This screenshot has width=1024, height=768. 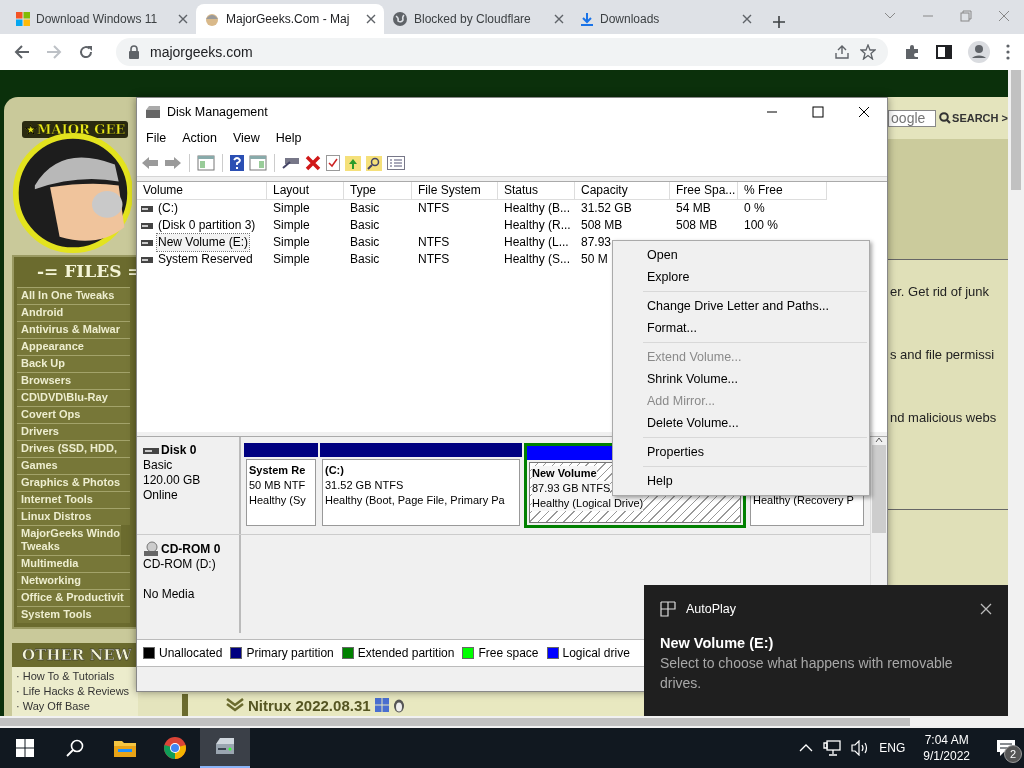 I want to click on category-link: Games, so click(x=73, y=465).